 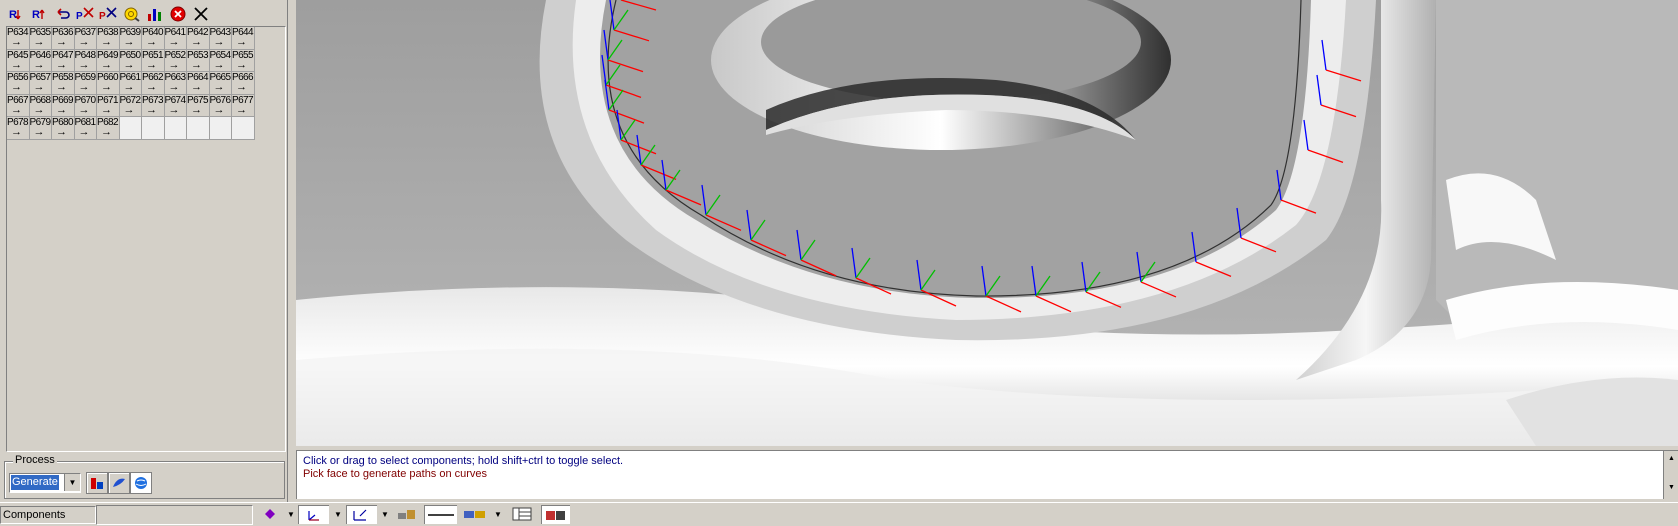 What do you see at coordinates (220, 83) in the screenshot?
I see `point-cell: P665 →` at bounding box center [220, 83].